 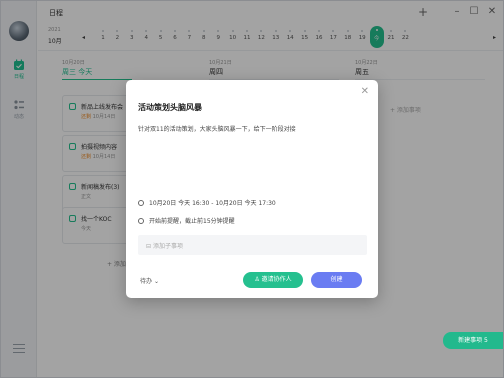 What do you see at coordinates (141, 221) in the screenshot?
I see `bell-icon` at bounding box center [141, 221].